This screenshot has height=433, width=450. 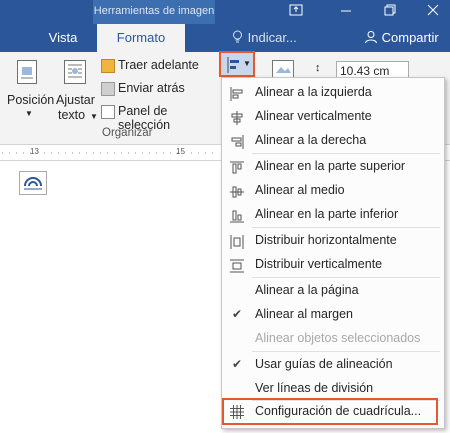 What do you see at coordinates (237, 411) in the screenshot?
I see `grid-icon` at bounding box center [237, 411].